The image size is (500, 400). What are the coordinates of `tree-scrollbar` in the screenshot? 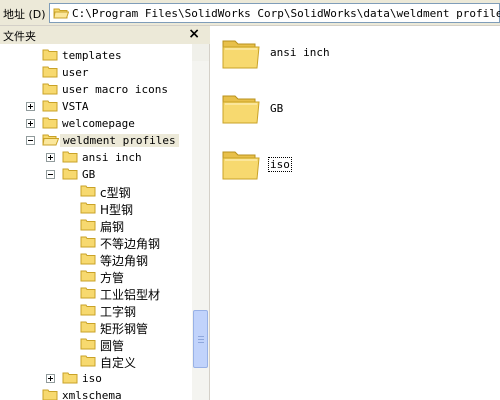 It's located at (200, 222).